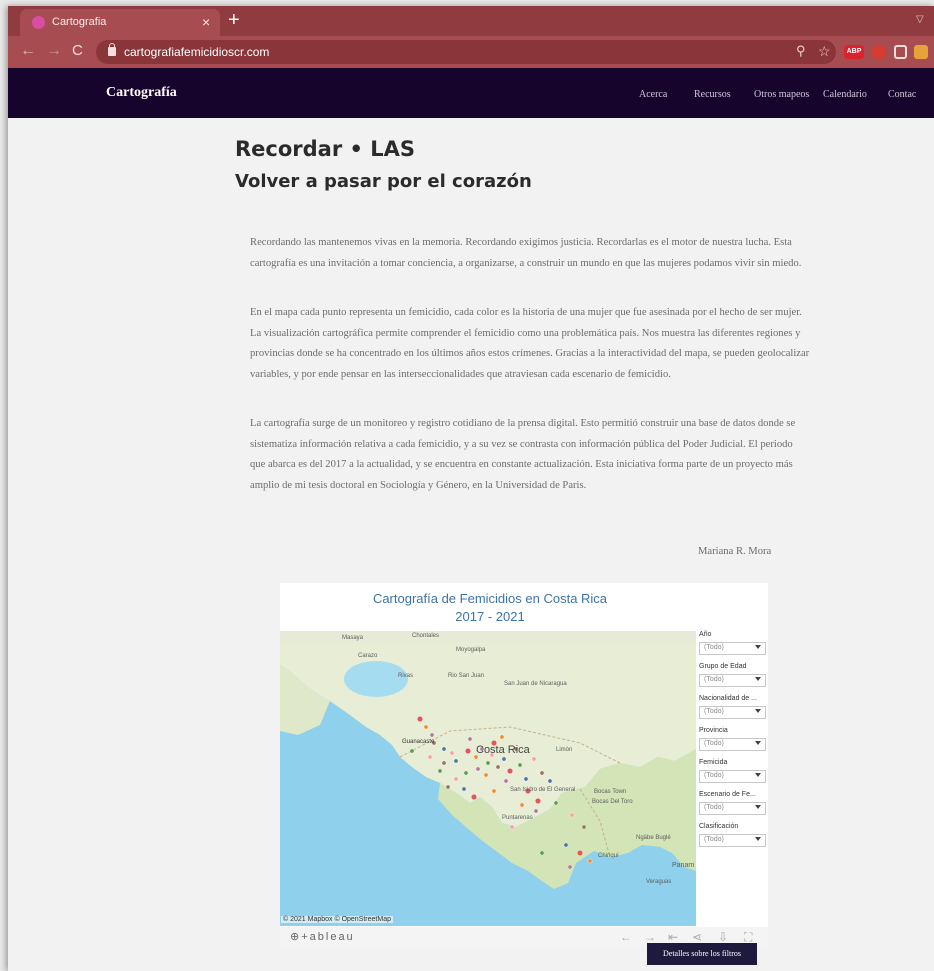  Describe the element at coordinates (732, 680) in the screenshot. I see `filter-age-select: (Todo)` at that location.